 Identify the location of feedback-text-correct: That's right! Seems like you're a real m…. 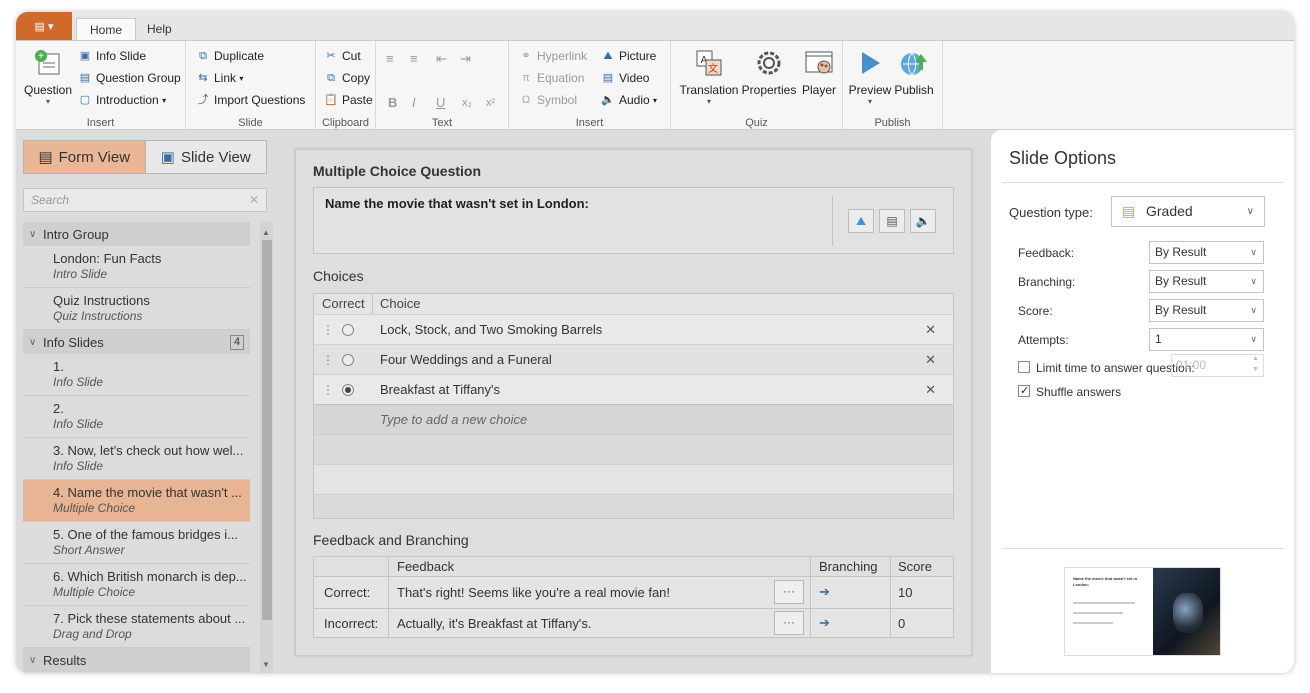
(533, 592).